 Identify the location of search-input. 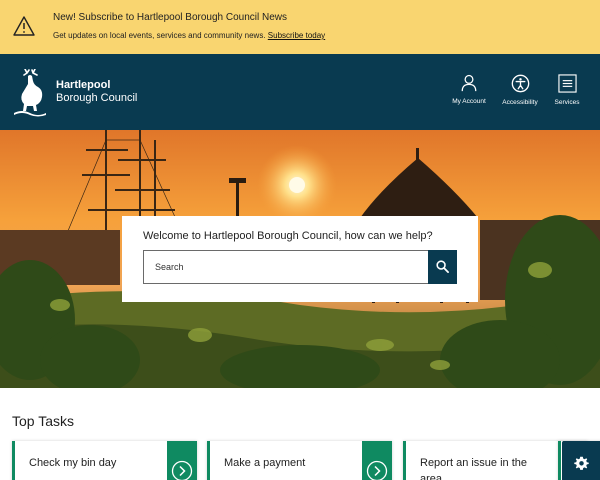
(285, 267).